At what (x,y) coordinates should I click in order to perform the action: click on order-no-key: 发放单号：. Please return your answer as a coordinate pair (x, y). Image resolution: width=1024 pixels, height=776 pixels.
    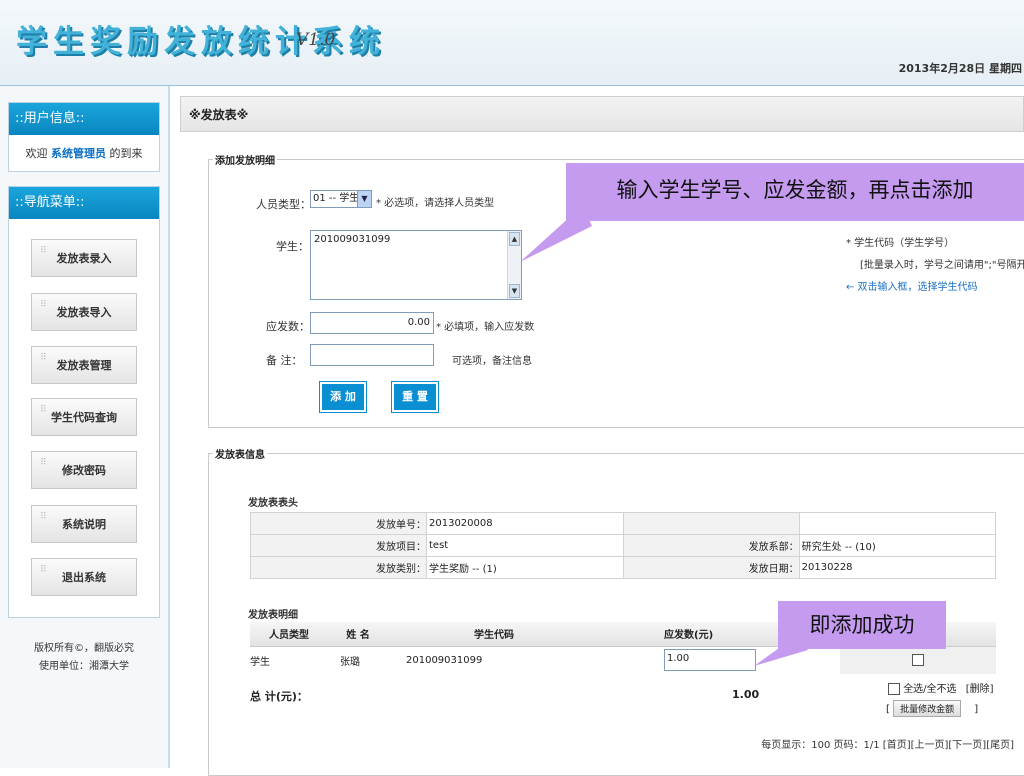
    Looking at the image, I should click on (338, 523).